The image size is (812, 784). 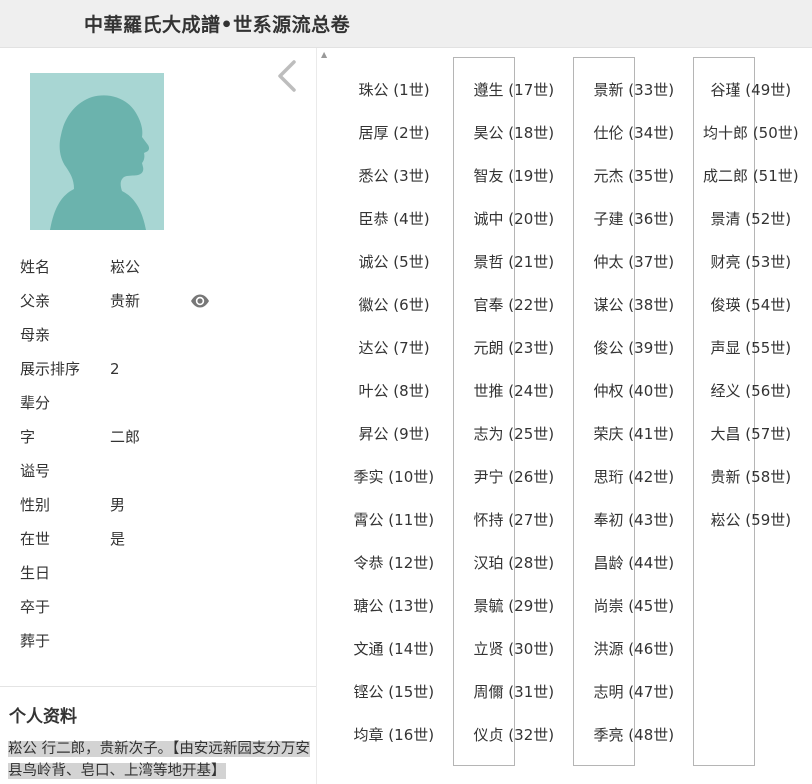 I want to click on generation-name: 令恭, so click(x=368, y=563).